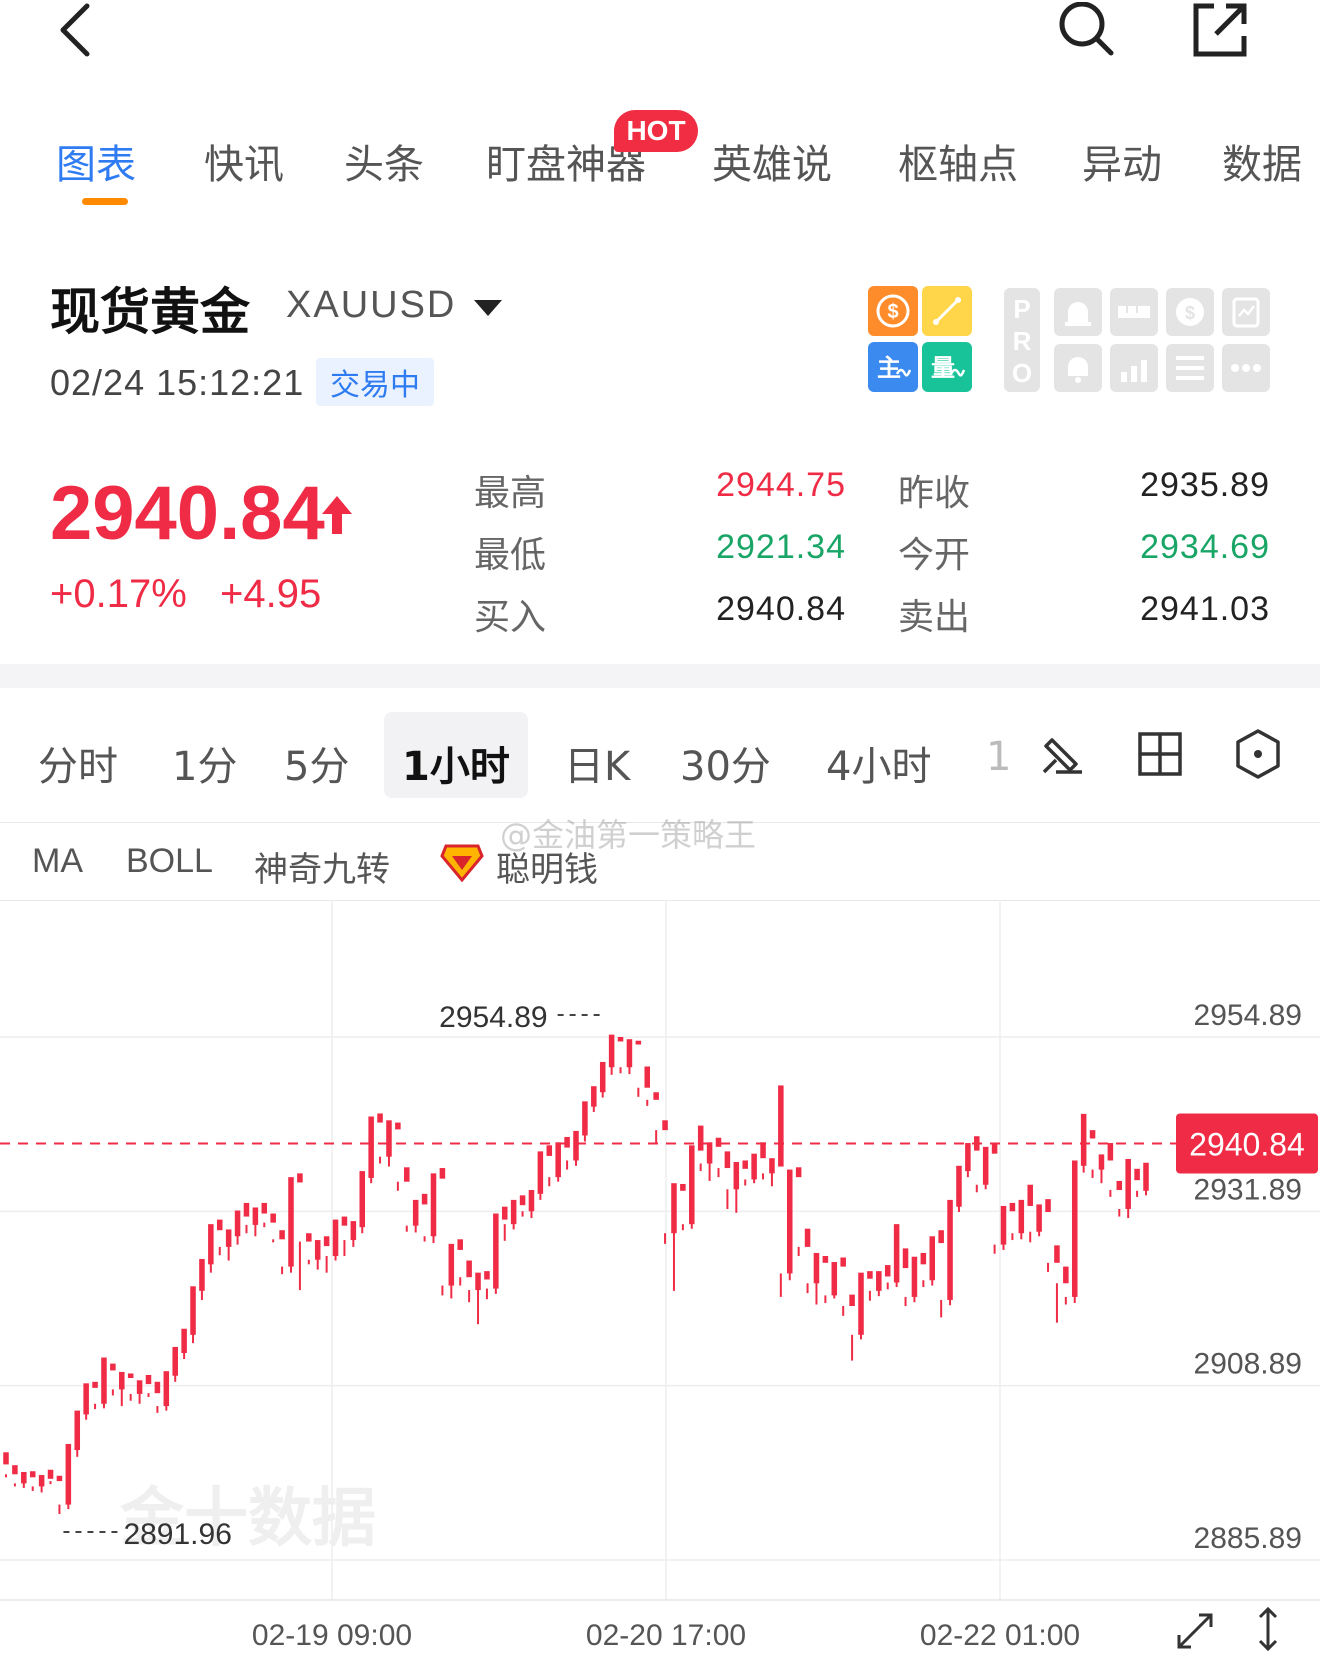 This screenshot has height=1657, width=1320. Describe the element at coordinates (934, 617) in the screenshot. I see `ask-label: 卖出` at that location.